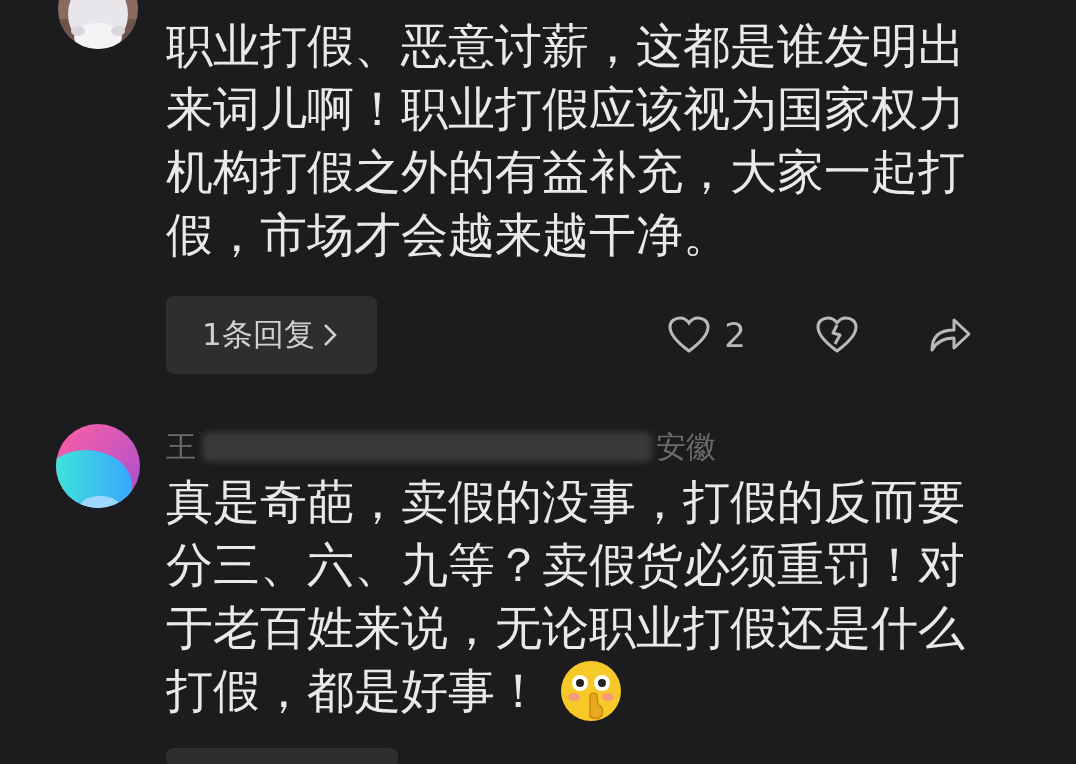 Image resolution: width=1076 pixels, height=764 pixels. Describe the element at coordinates (707, 335) in the screenshot. I see `like-button: 2` at that location.